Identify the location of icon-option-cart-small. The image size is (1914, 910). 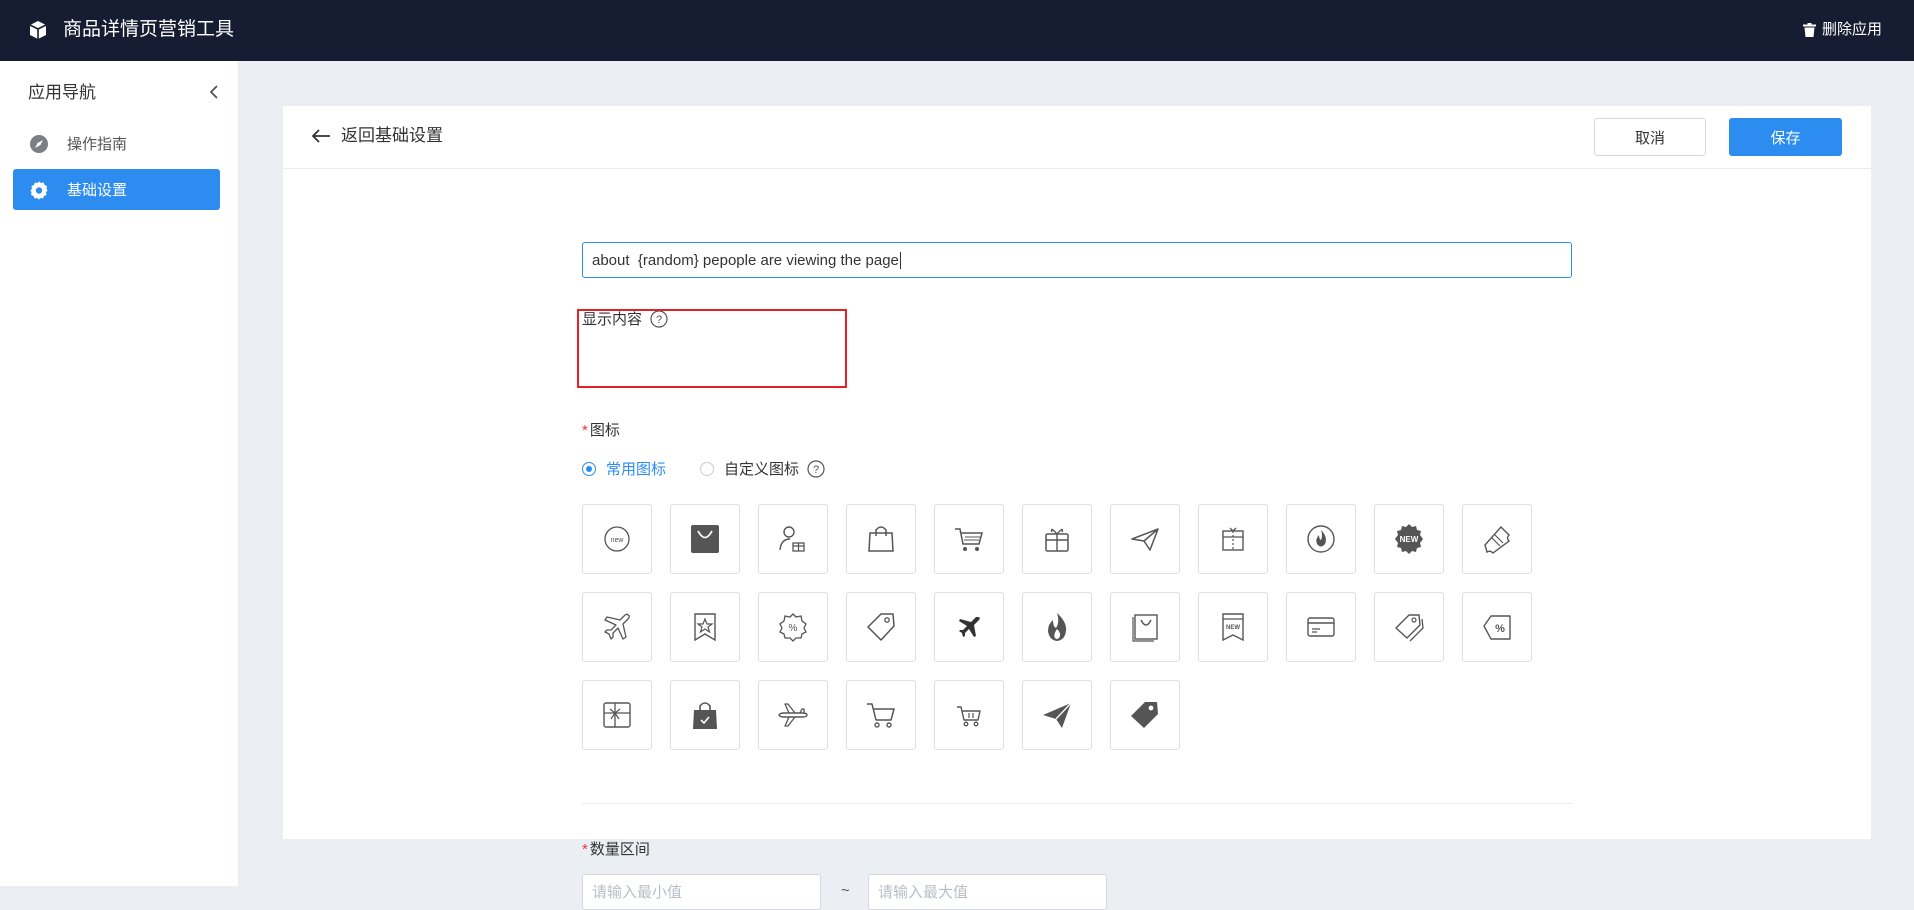
(969, 715).